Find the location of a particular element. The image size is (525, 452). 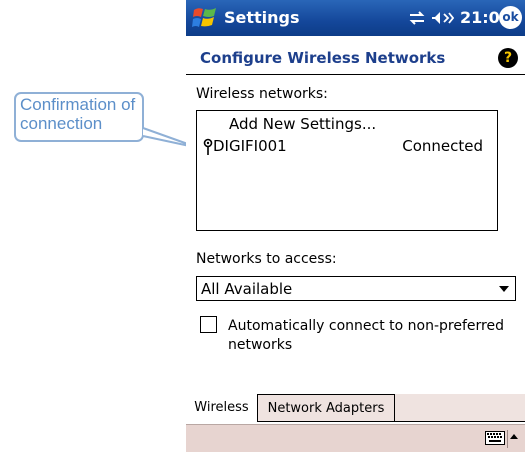

menu-bar is located at coordinates (355, 438).